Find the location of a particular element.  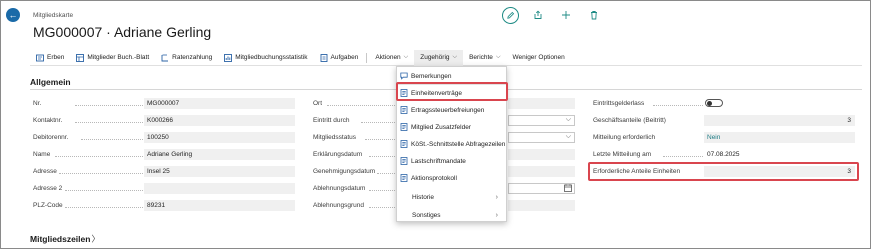

field-value: 07.08.2025 is located at coordinates (723, 154).